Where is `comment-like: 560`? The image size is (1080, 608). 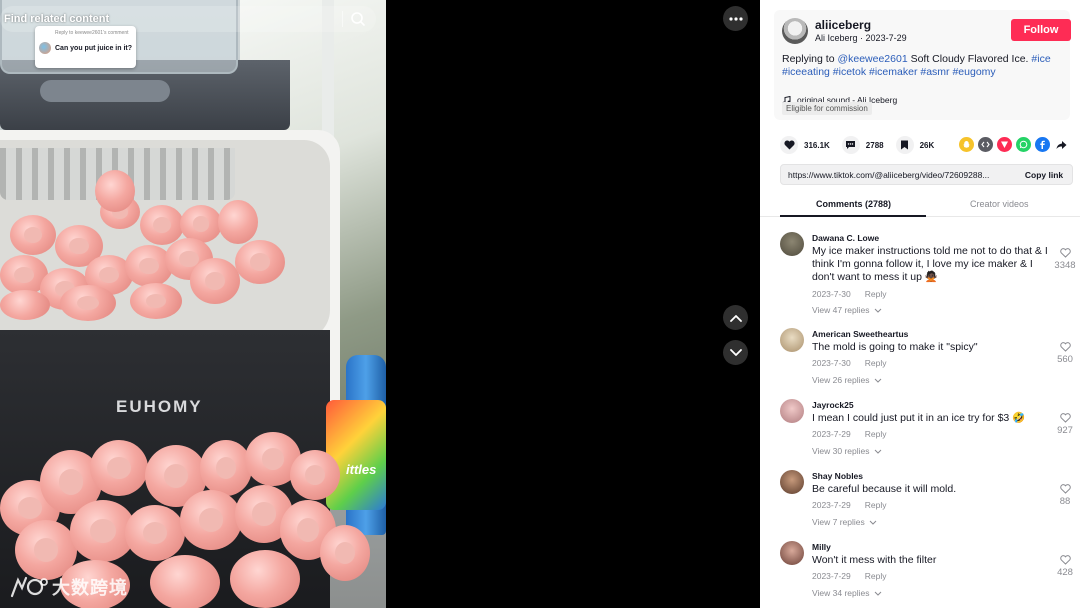
comment-like: 560 is located at coordinates (1065, 353).